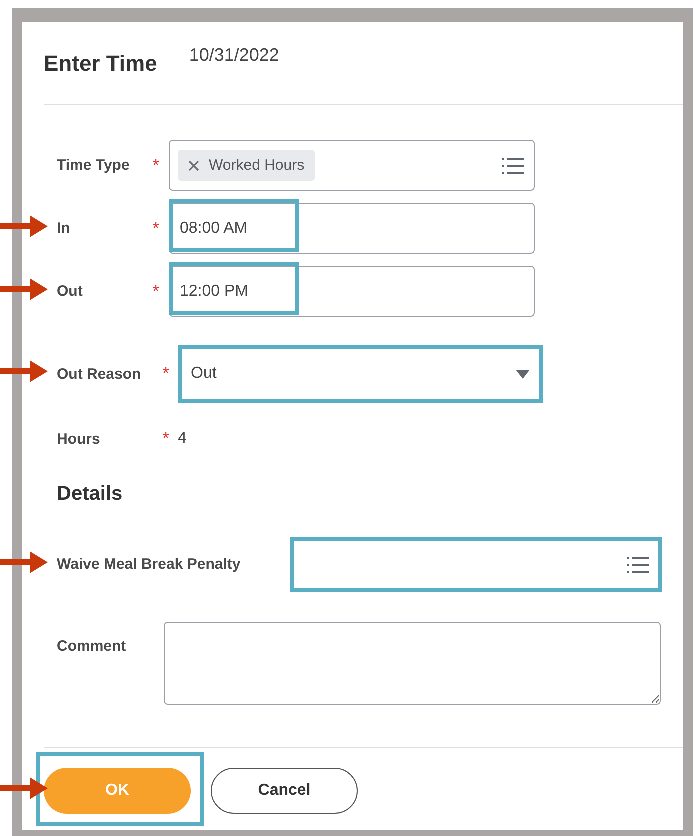 This screenshot has height=836, width=695. Describe the element at coordinates (234, 55) in the screenshot. I see `date-text: 10/31/2022` at that location.